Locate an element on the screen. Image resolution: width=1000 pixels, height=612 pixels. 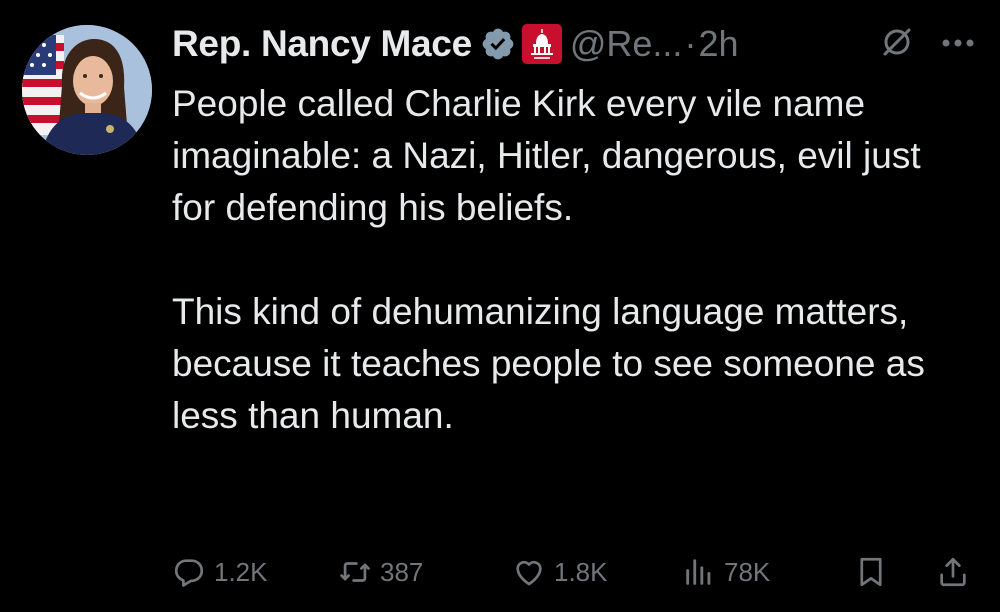
reply-count: 1.2K is located at coordinates (241, 571).